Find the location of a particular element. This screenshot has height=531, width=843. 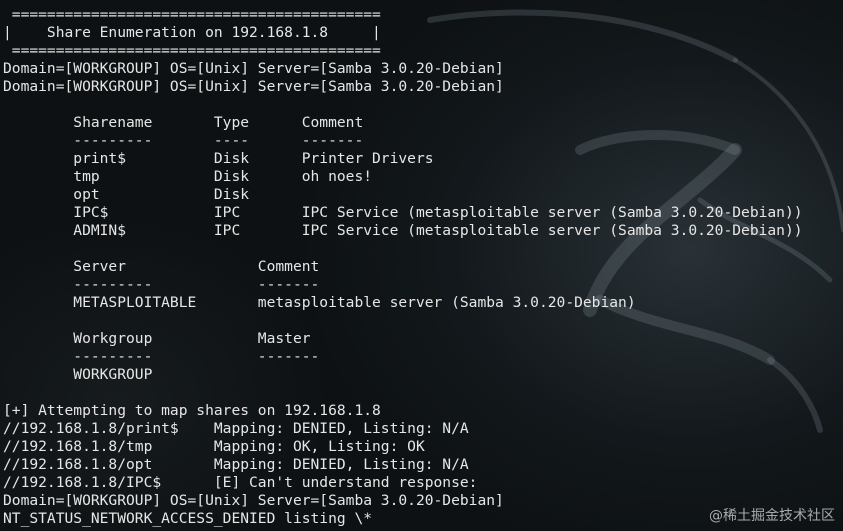

terminal-line: print$ Disk Printer Drivers is located at coordinates (218, 158).